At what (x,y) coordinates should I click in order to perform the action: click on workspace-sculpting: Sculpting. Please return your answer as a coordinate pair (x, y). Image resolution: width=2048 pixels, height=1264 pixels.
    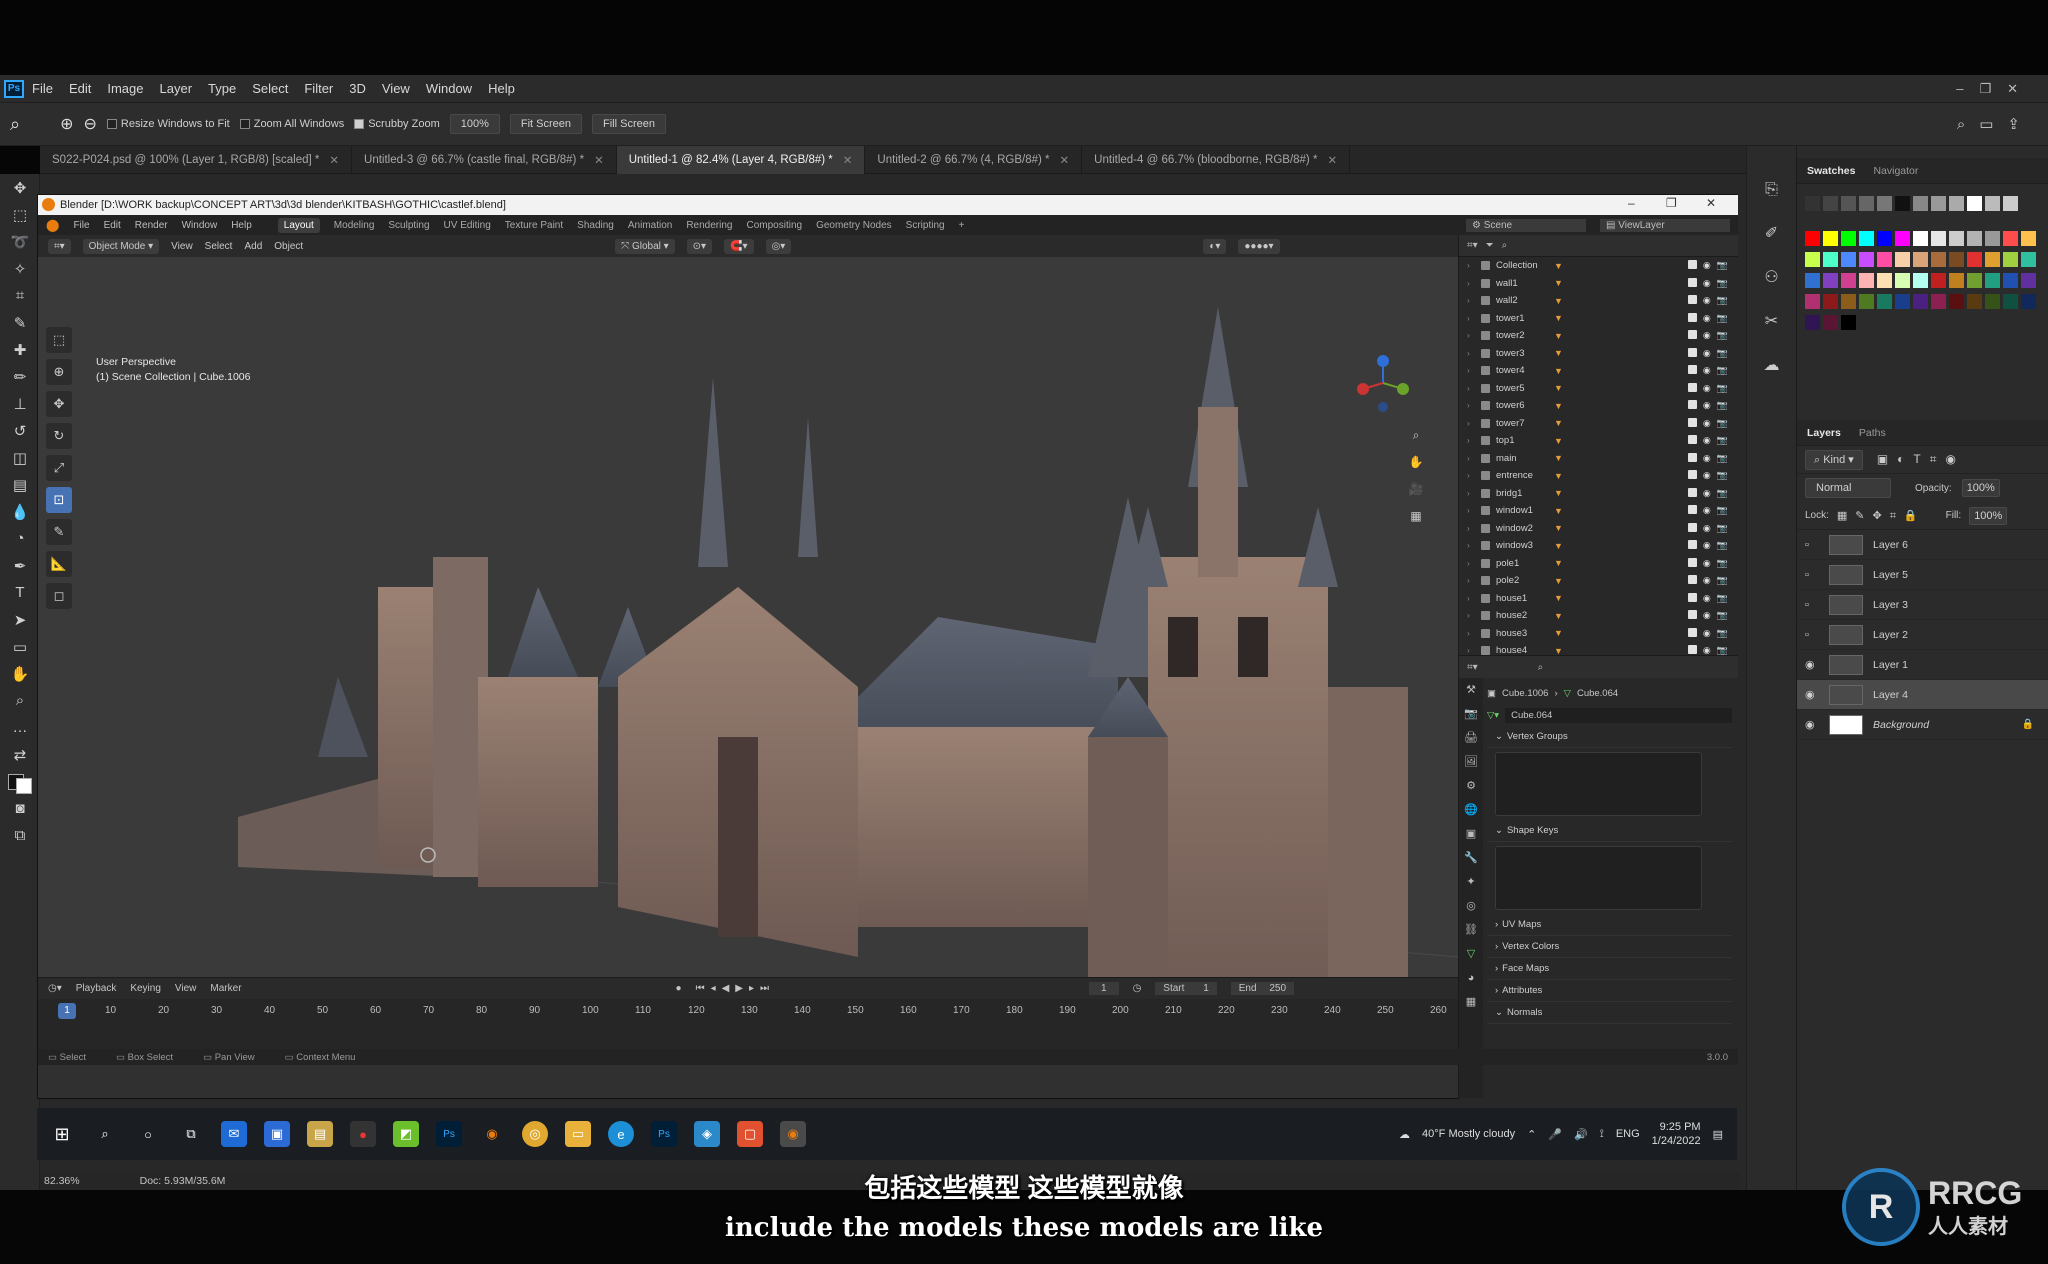
    Looking at the image, I should click on (408, 225).